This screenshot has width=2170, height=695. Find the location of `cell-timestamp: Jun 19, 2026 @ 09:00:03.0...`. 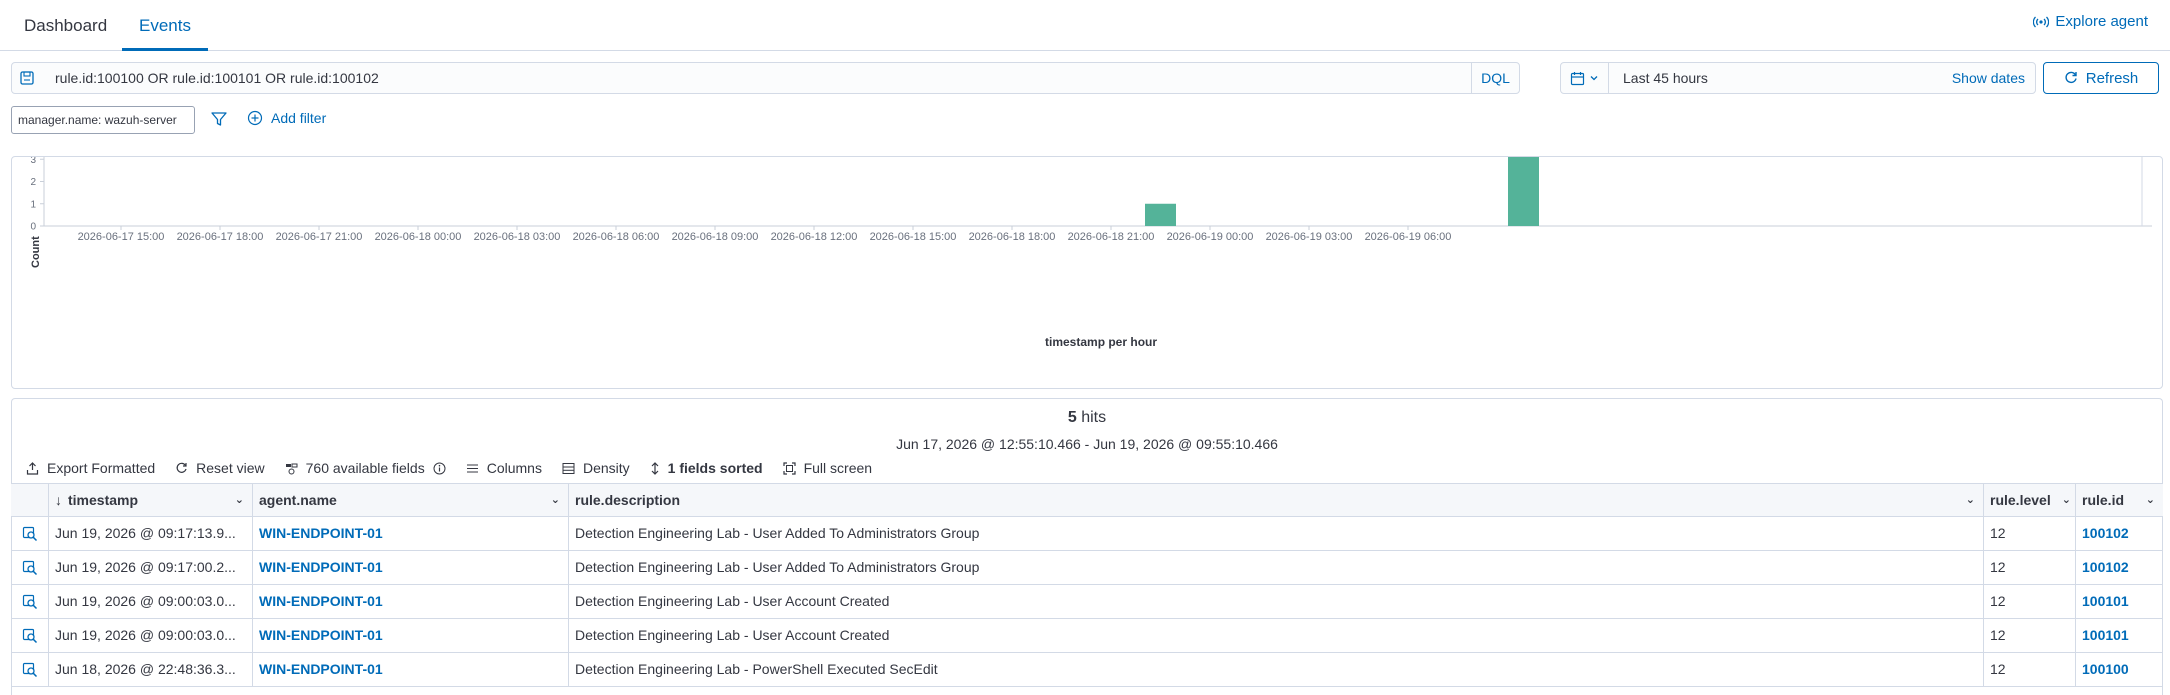

cell-timestamp: Jun 19, 2026 @ 09:00:03.0... is located at coordinates (151, 601).